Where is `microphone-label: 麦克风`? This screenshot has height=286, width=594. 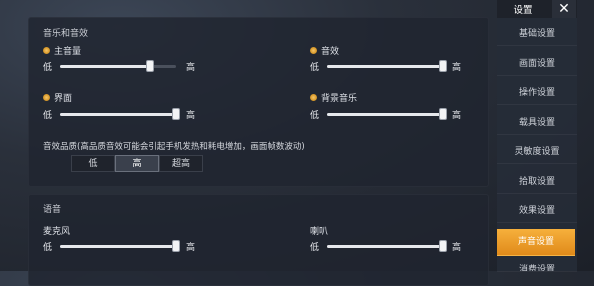 microphone-label: 麦克风 is located at coordinates (56, 230).